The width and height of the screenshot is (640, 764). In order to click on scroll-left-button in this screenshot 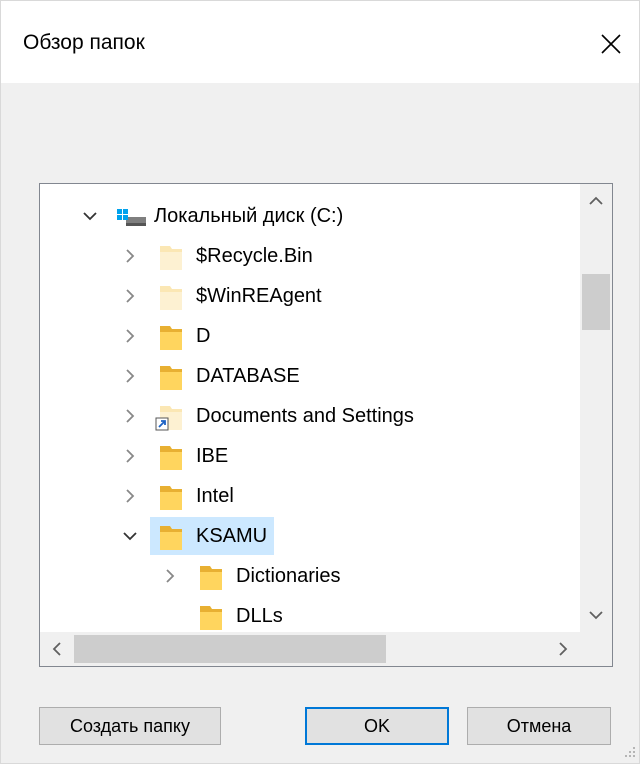, I will do `click(57, 649)`.